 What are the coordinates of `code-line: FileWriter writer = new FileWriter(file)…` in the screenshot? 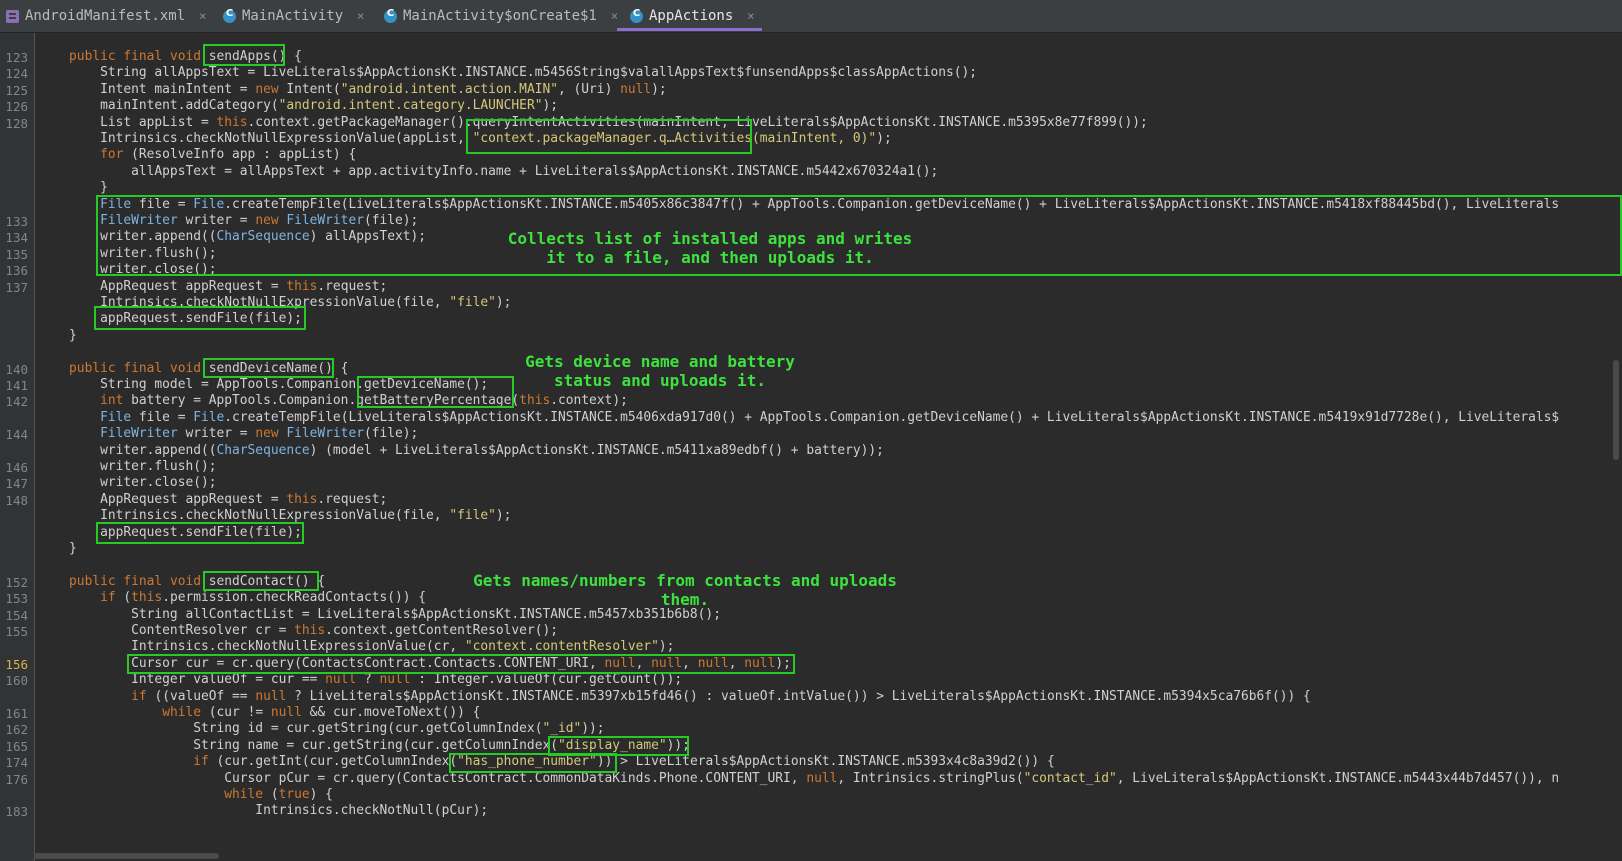 It's located at (228, 434).